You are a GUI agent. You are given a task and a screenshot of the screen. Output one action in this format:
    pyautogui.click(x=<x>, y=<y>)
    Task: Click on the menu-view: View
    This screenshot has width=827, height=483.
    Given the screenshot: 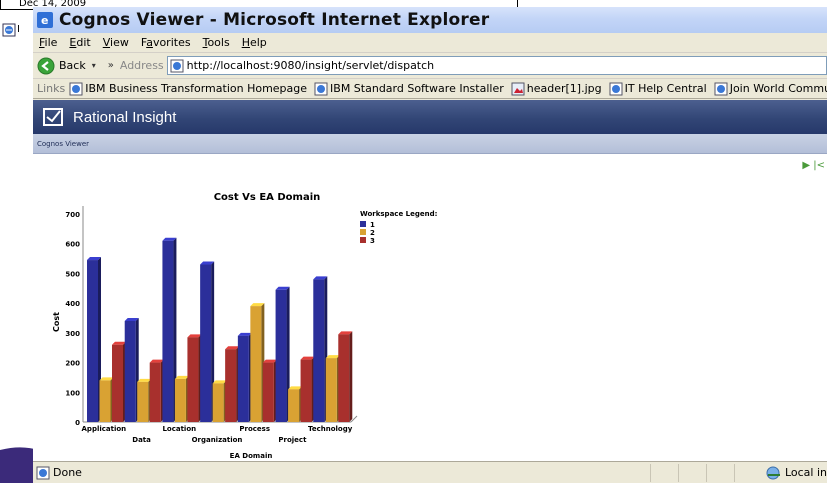 What is the action you would take?
    pyautogui.click(x=116, y=42)
    